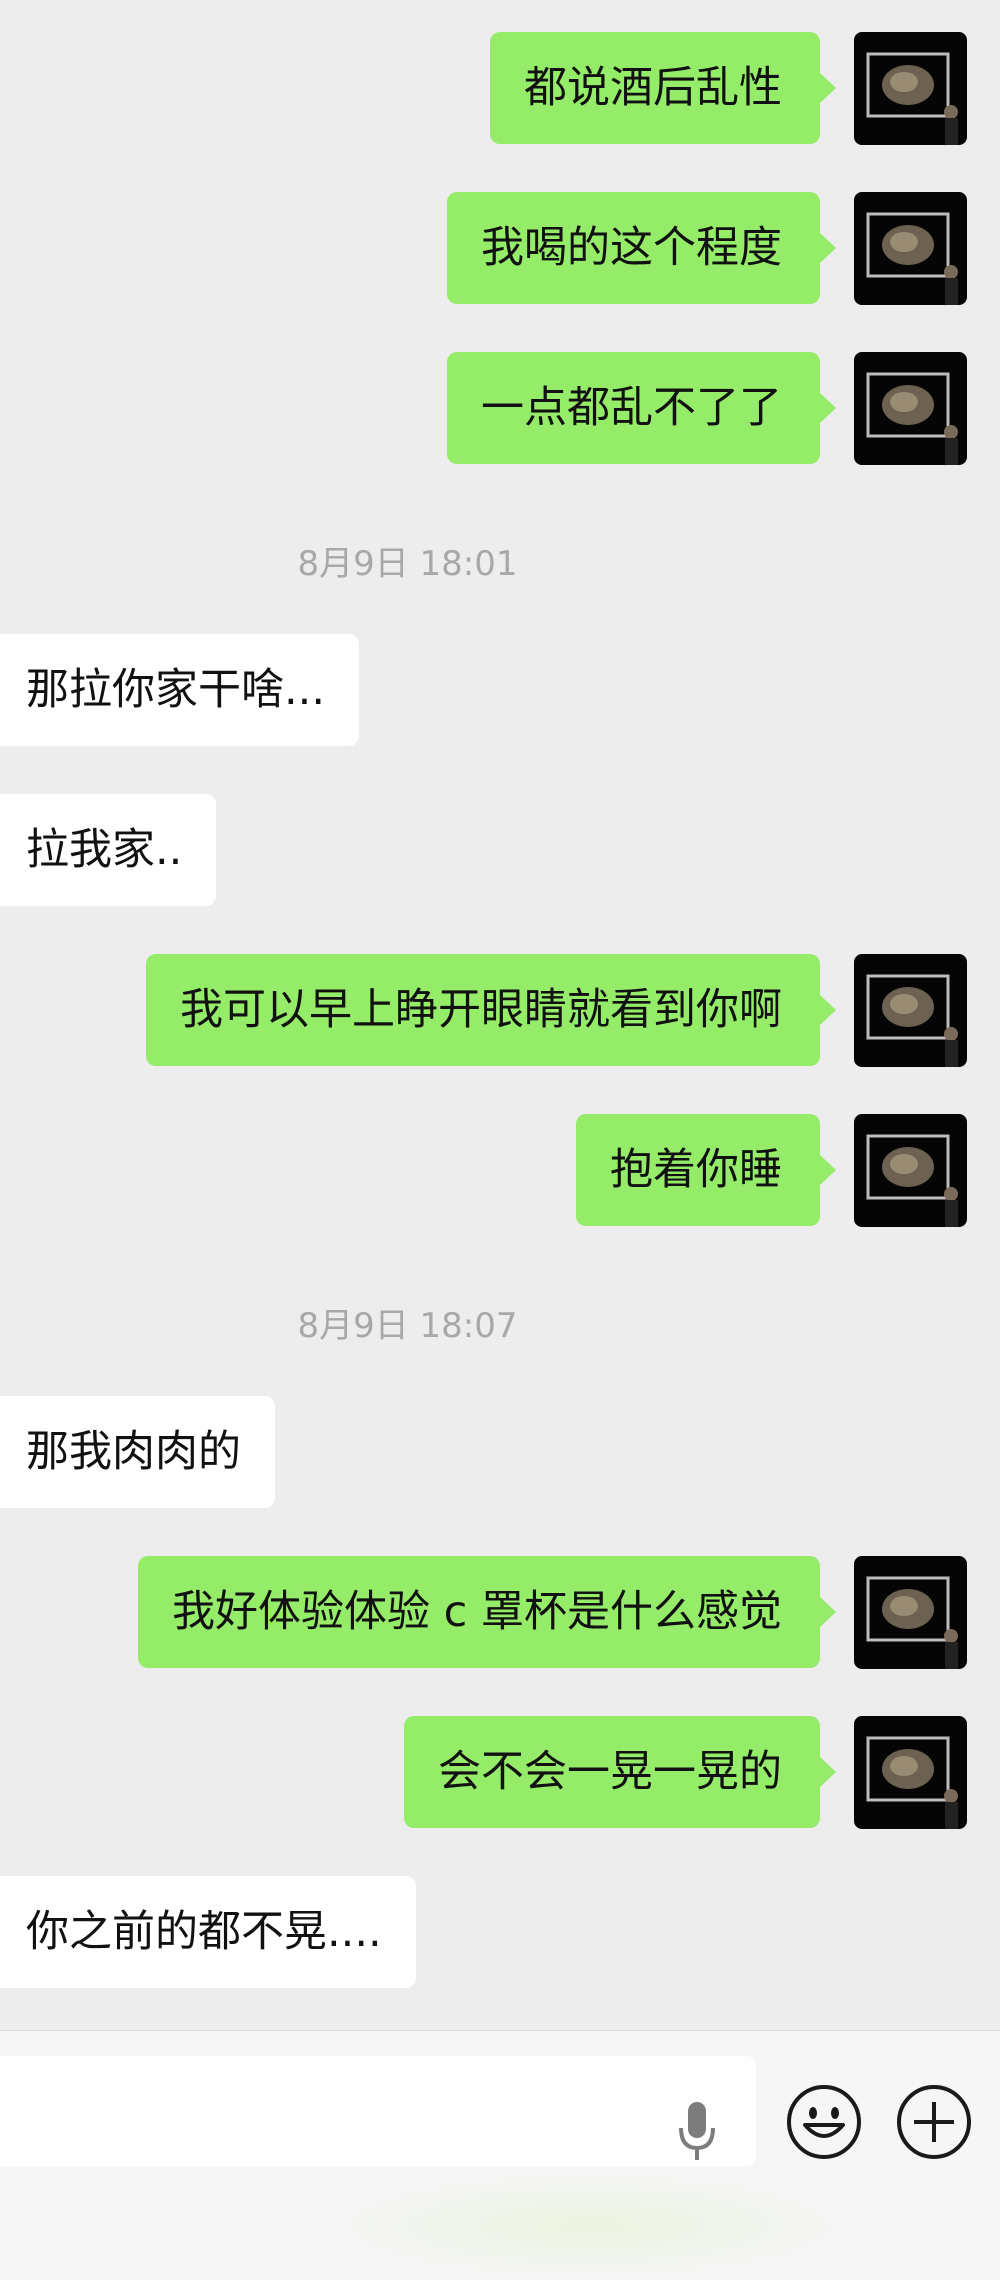 The height and width of the screenshot is (2280, 1000). What do you see at coordinates (824, 2122) in the screenshot?
I see `emoji-smile-icon` at bounding box center [824, 2122].